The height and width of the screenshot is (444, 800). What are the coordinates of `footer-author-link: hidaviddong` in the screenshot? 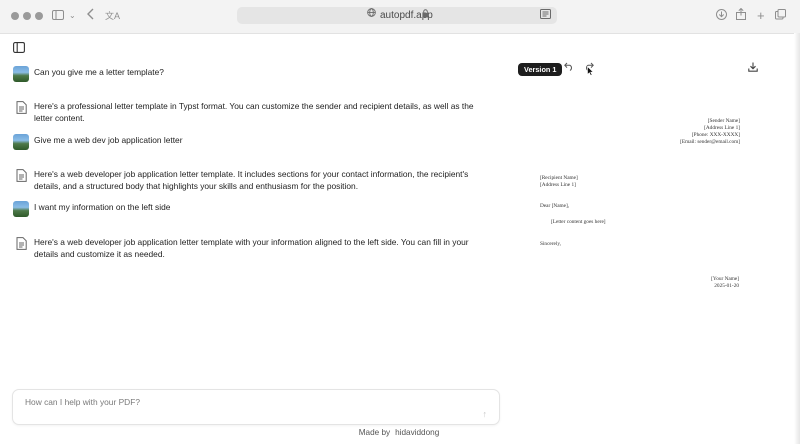 It's located at (417, 432).